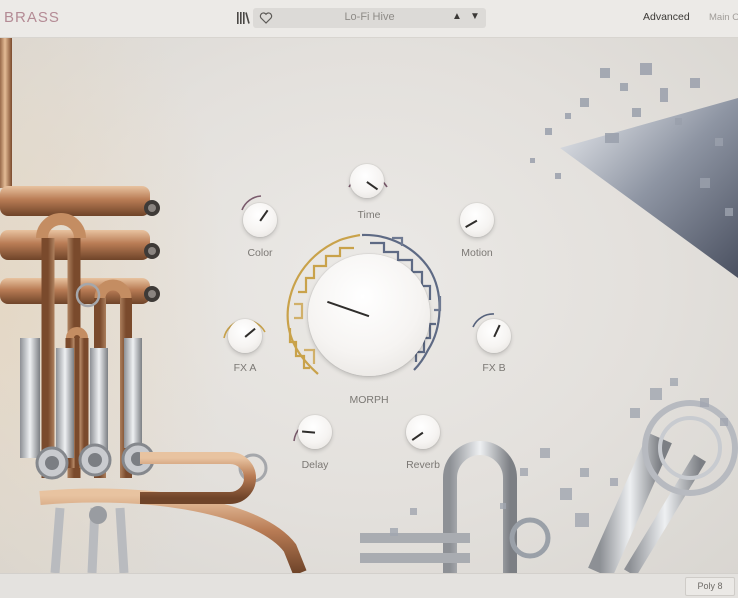  Describe the element at coordinates (494, 368) in the screenshot. I see `fx-b-label: FX B` at that location.